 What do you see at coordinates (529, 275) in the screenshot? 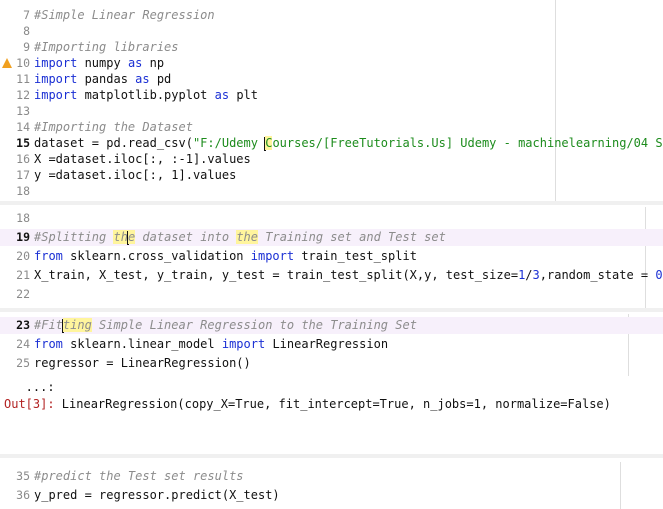
I see `code-token: /` at bounding box center [529, 275].